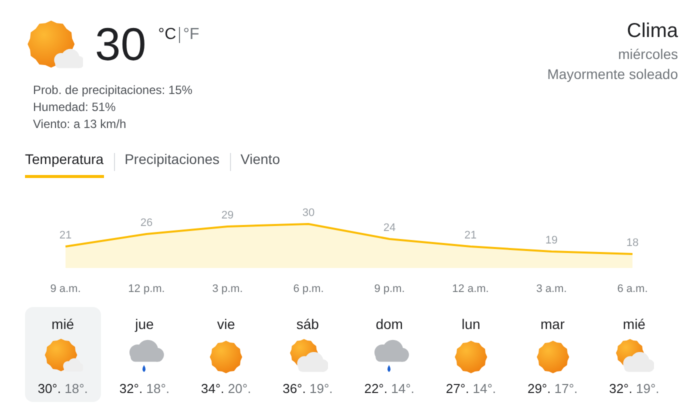  I want to click on temperature-range: 32°. 19°., so click(634, 388).